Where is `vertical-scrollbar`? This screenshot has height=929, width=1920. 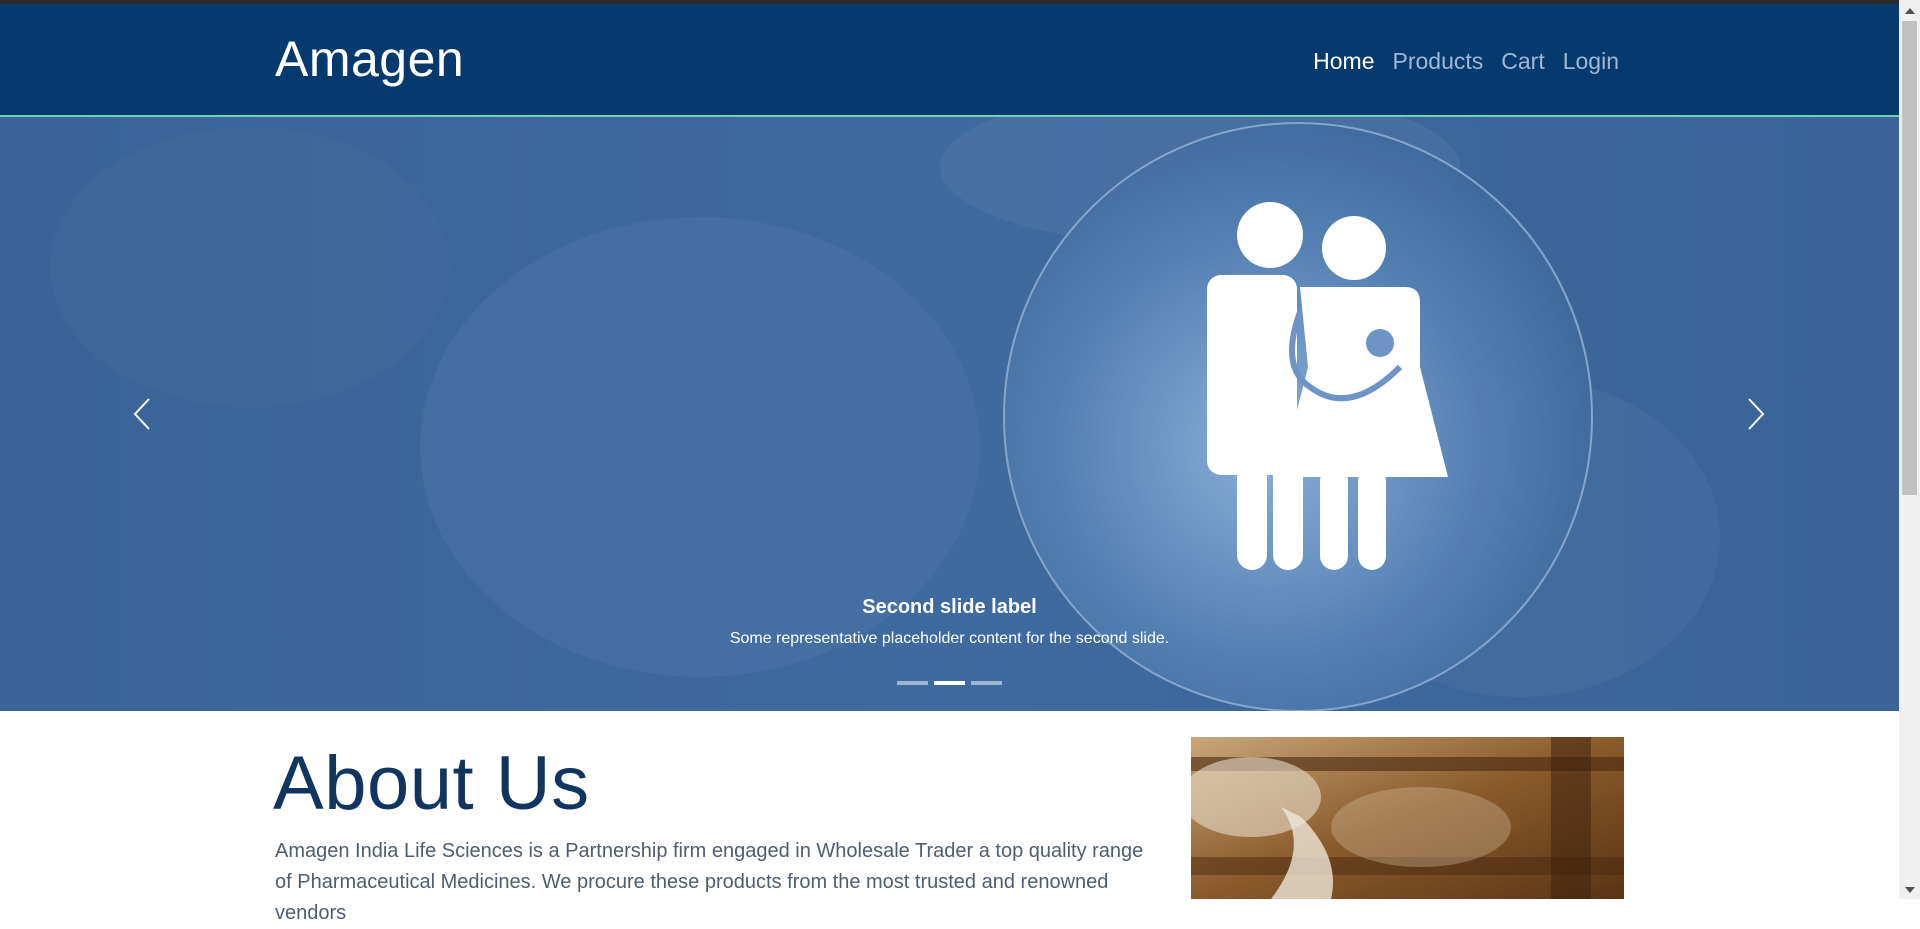
vertical-scrollbar is located at coordinates (1909, 449).